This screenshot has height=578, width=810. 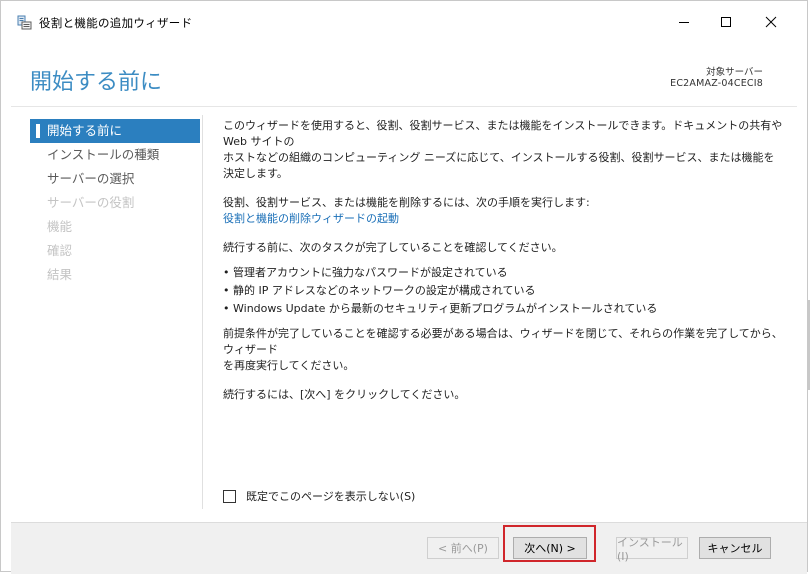 I want to click on header-divider, so click(x=404, y=106).